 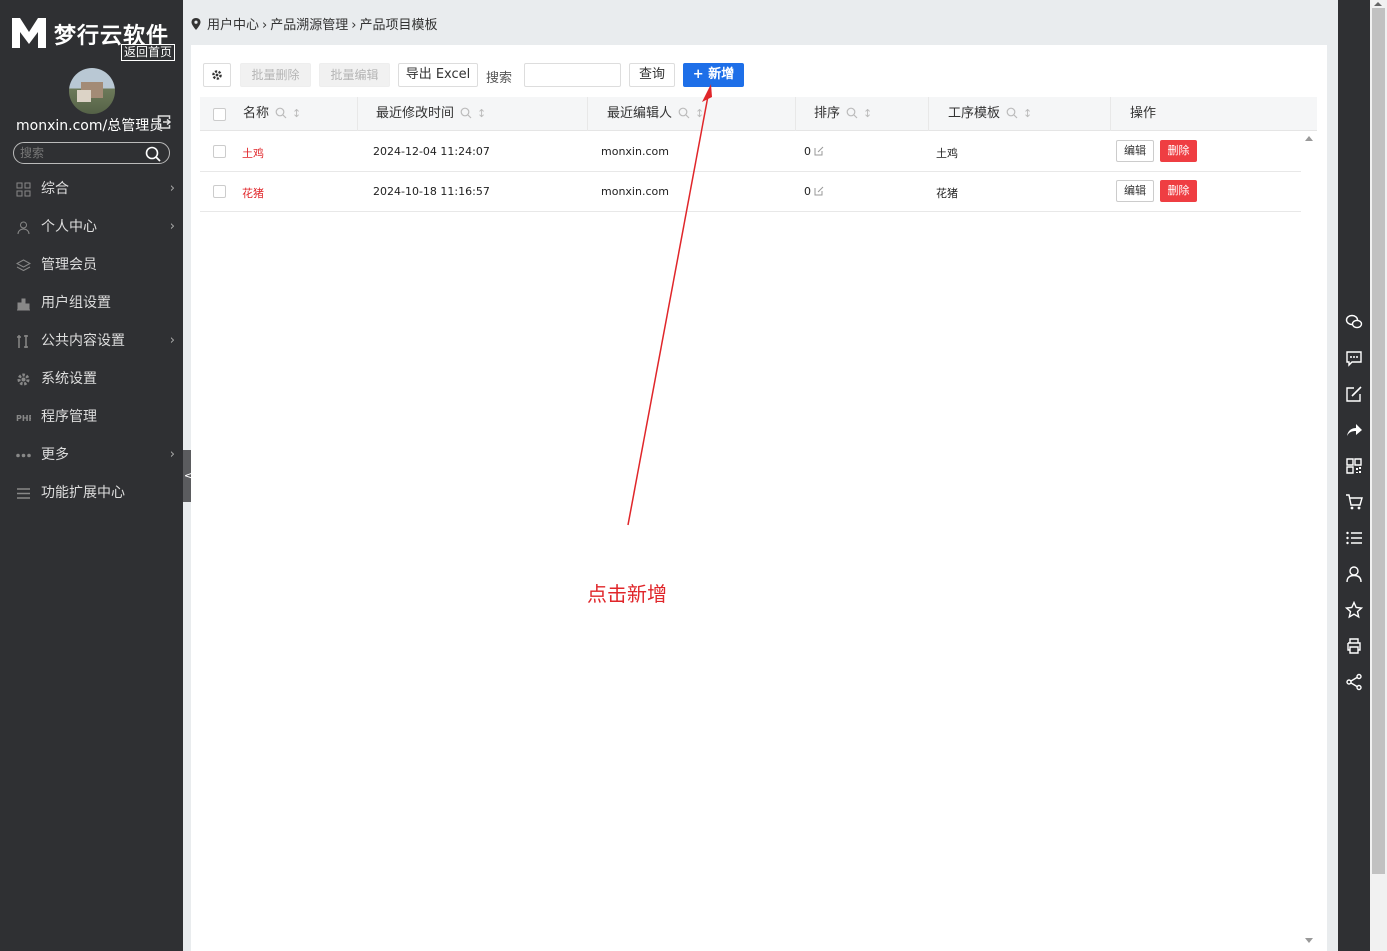 I want to click on breadcrumb-user-center: 用户中心, so click(x=233, y=25).